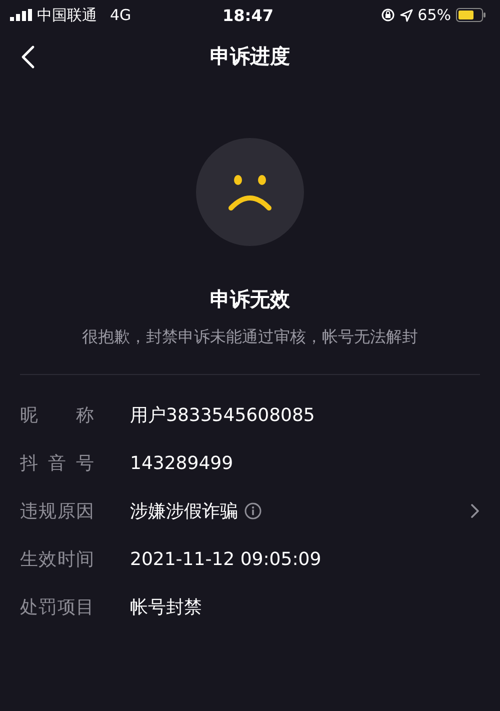 This screenshot has height=711, width=500. What do you see at coordinates (250, 56) in the screenshot?
I see `page-title: 申诉进度` at bounding box center [250, 56].